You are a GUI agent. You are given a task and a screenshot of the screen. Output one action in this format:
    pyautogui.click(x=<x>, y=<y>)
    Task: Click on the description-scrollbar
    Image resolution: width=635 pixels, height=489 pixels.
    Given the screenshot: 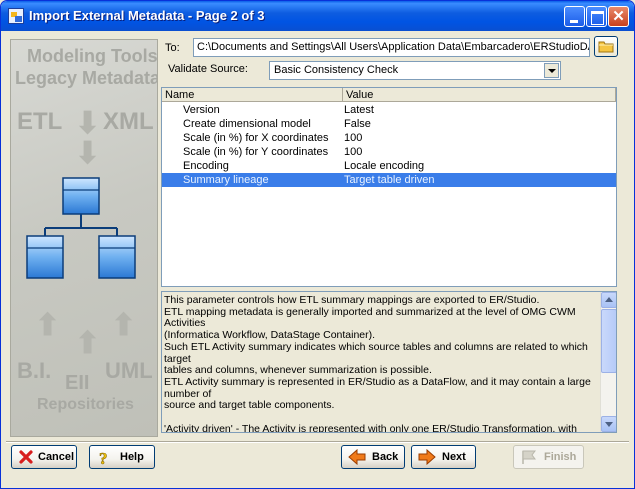 What is the action you would take?
    pyautogui.click(x=608, y=362)
    